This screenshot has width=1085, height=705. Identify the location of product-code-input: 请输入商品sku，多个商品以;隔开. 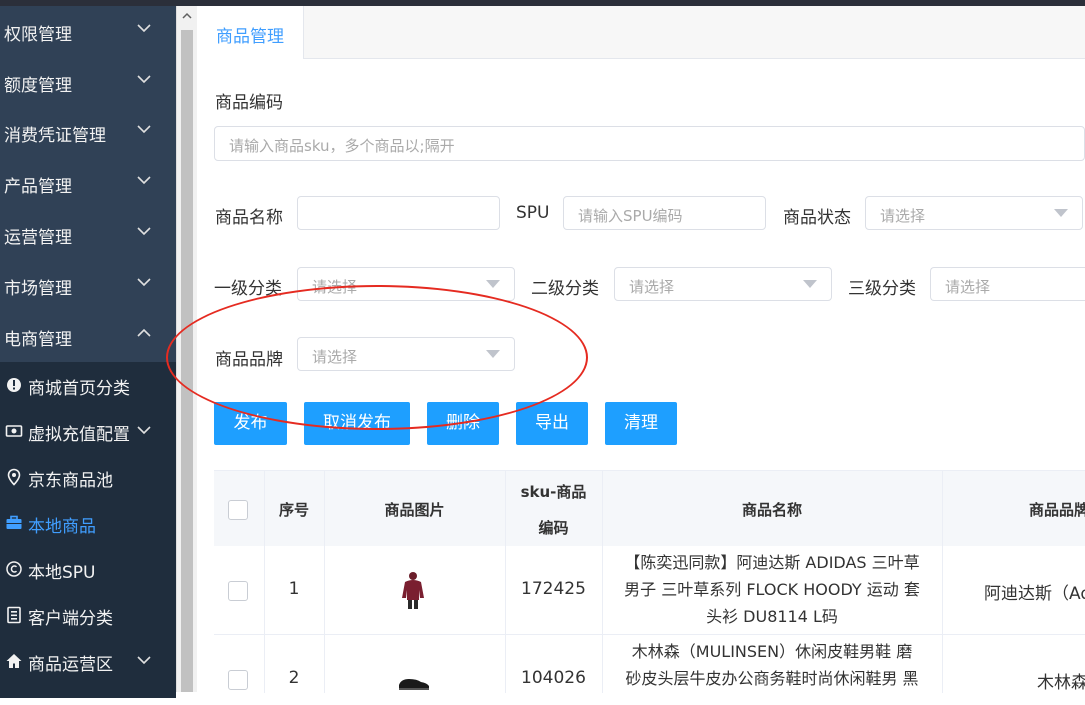
(649, 143).